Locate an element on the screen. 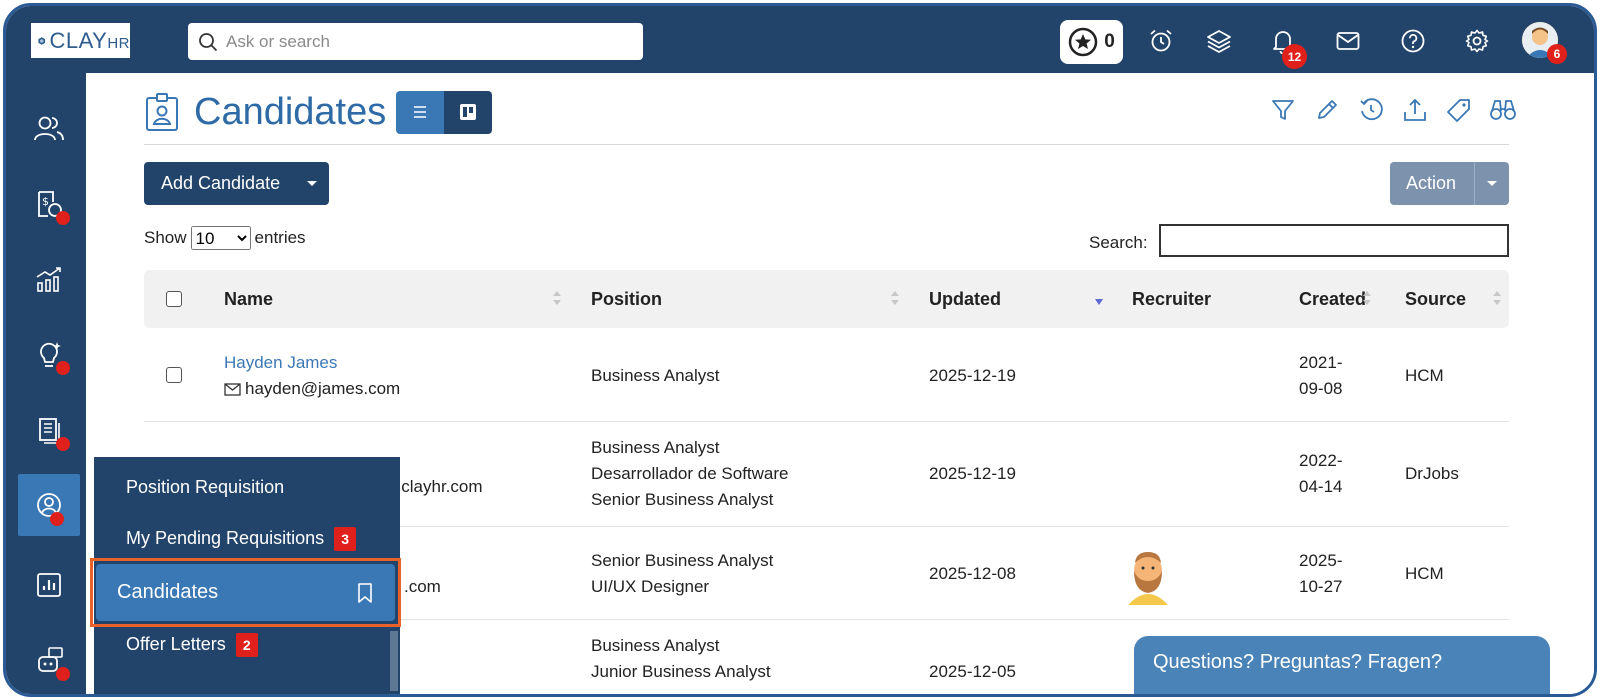  column-updated: Updated is located at coordinates (965, 299).